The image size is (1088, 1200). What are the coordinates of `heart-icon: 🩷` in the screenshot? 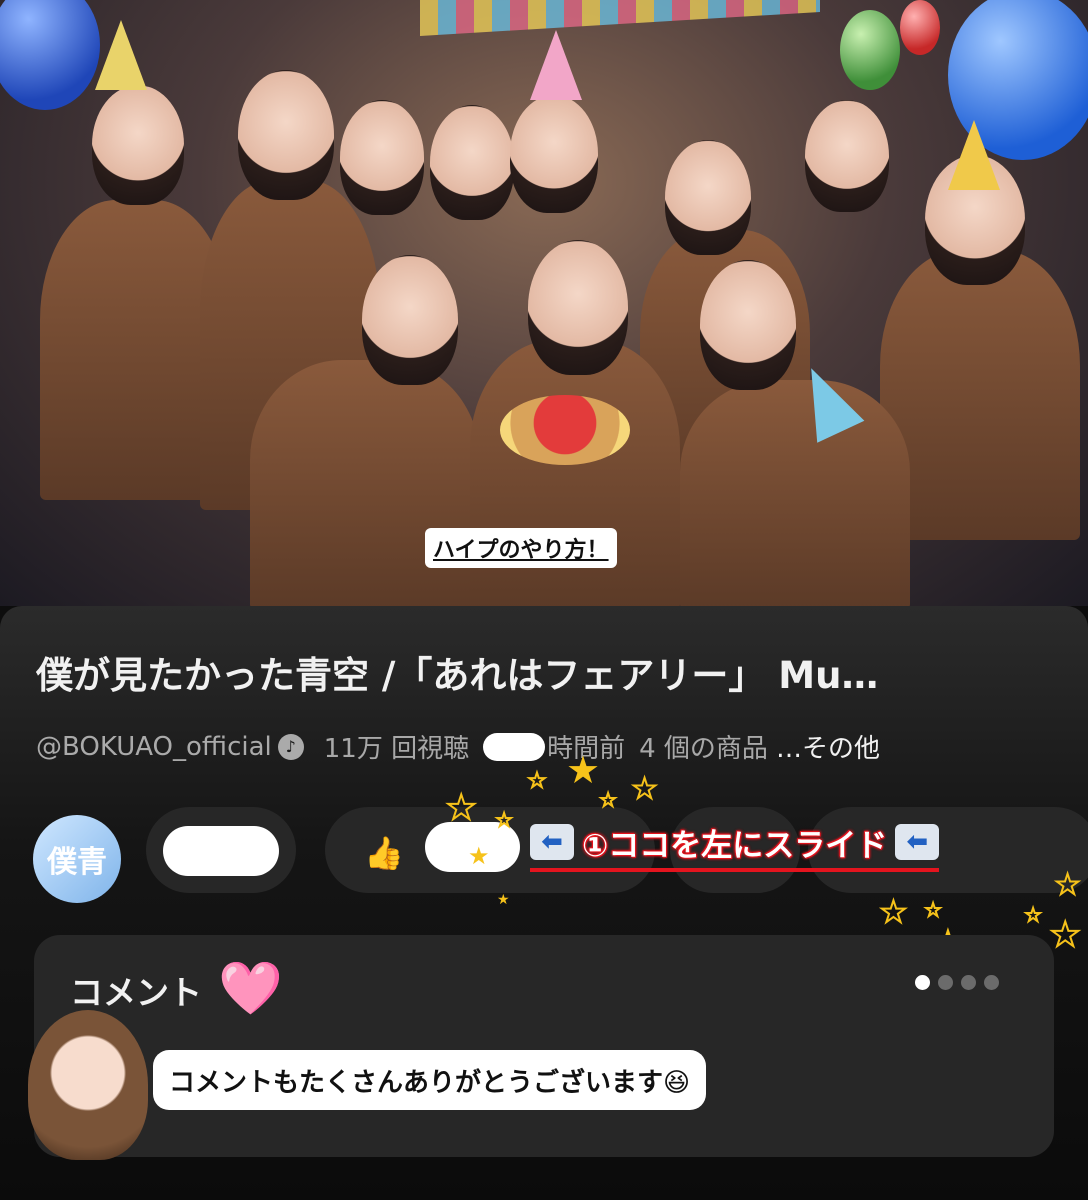 It's located at (250, 989).